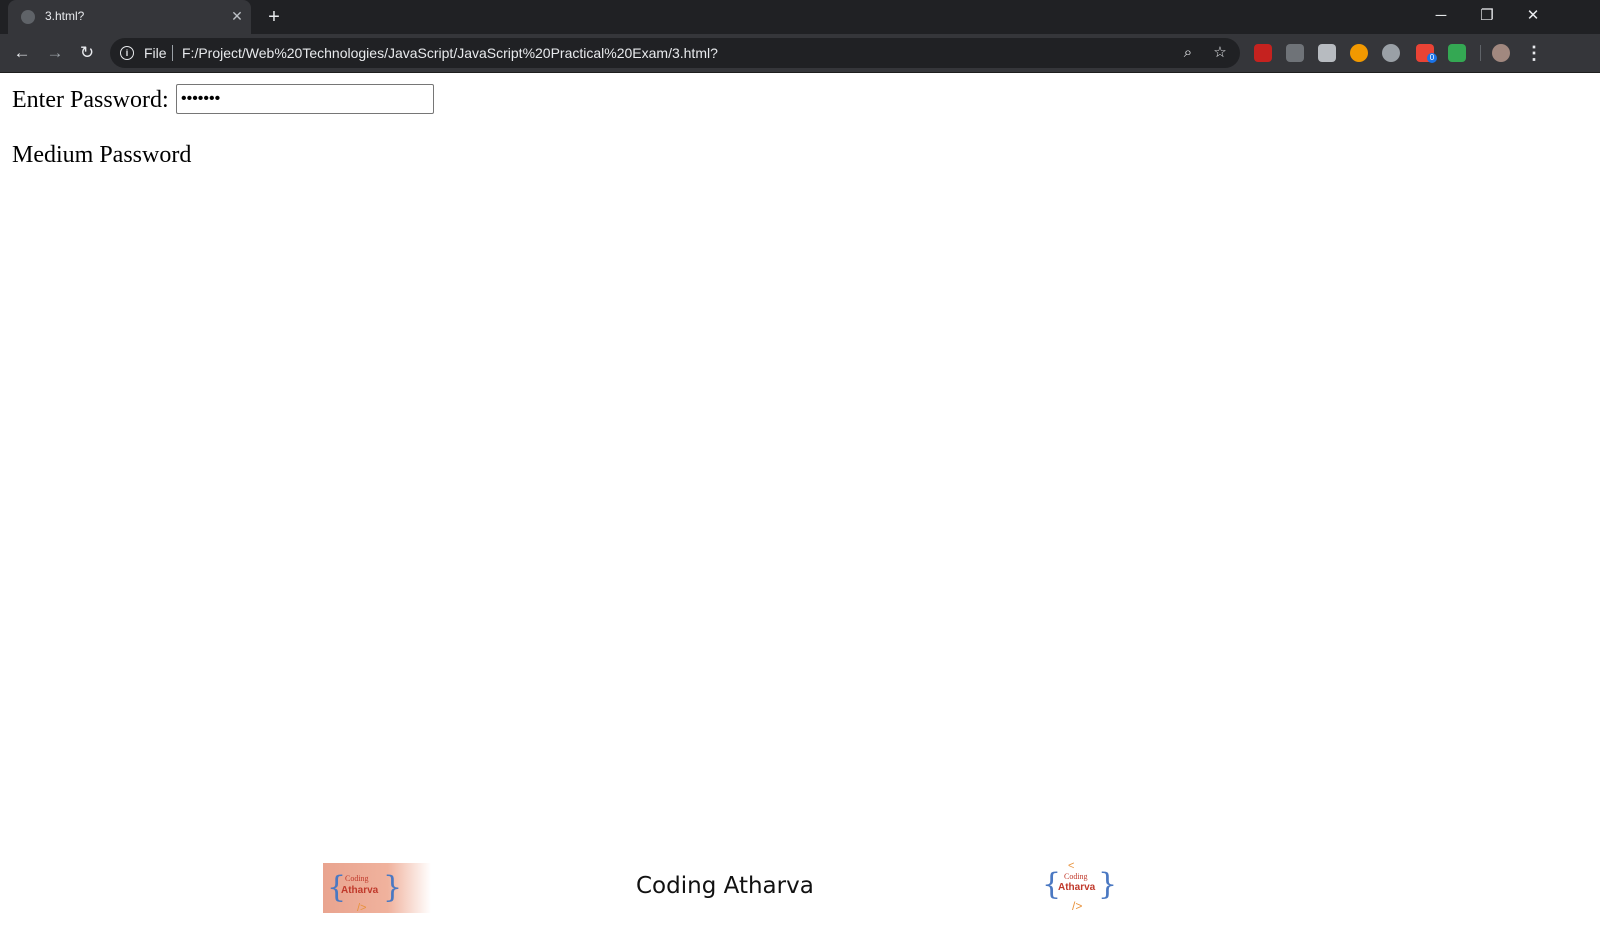 The height and width of the screenshot is (950, 1600). I want to click on reload-icon: ↻, so click(87, 53).